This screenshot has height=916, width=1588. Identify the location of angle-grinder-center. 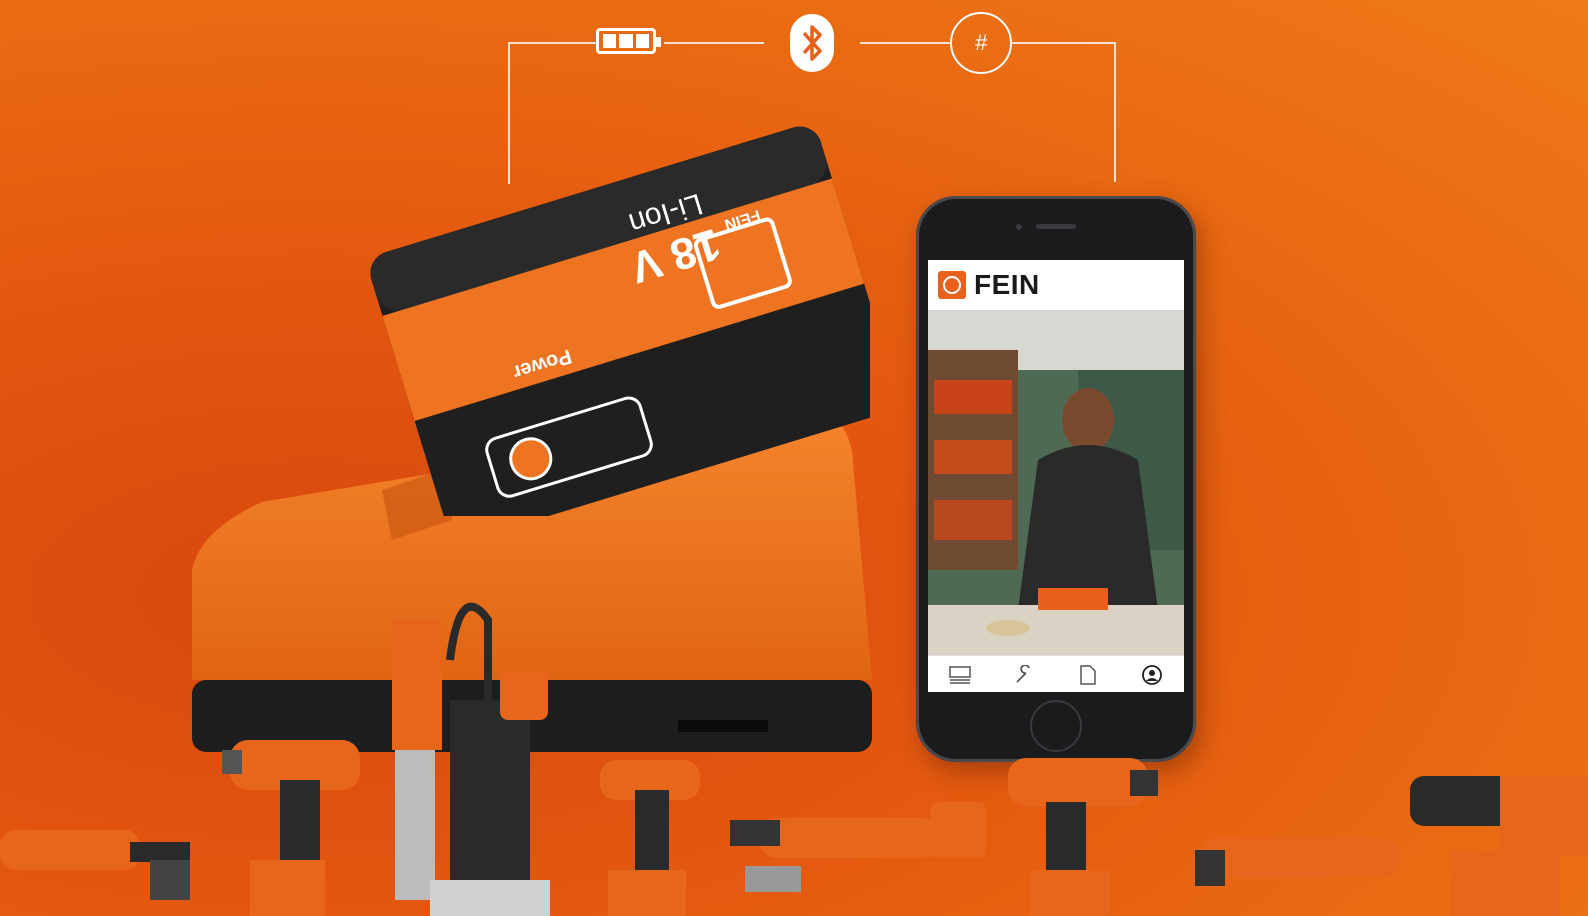
(858, 847).